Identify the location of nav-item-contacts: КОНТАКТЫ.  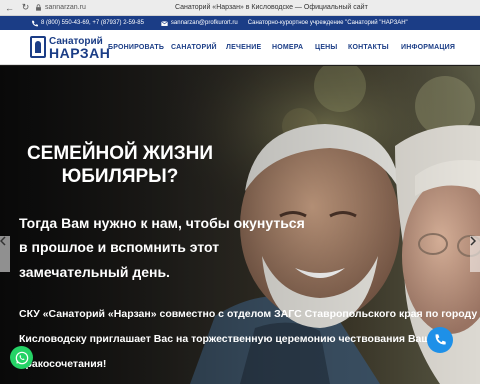
(368, 47).